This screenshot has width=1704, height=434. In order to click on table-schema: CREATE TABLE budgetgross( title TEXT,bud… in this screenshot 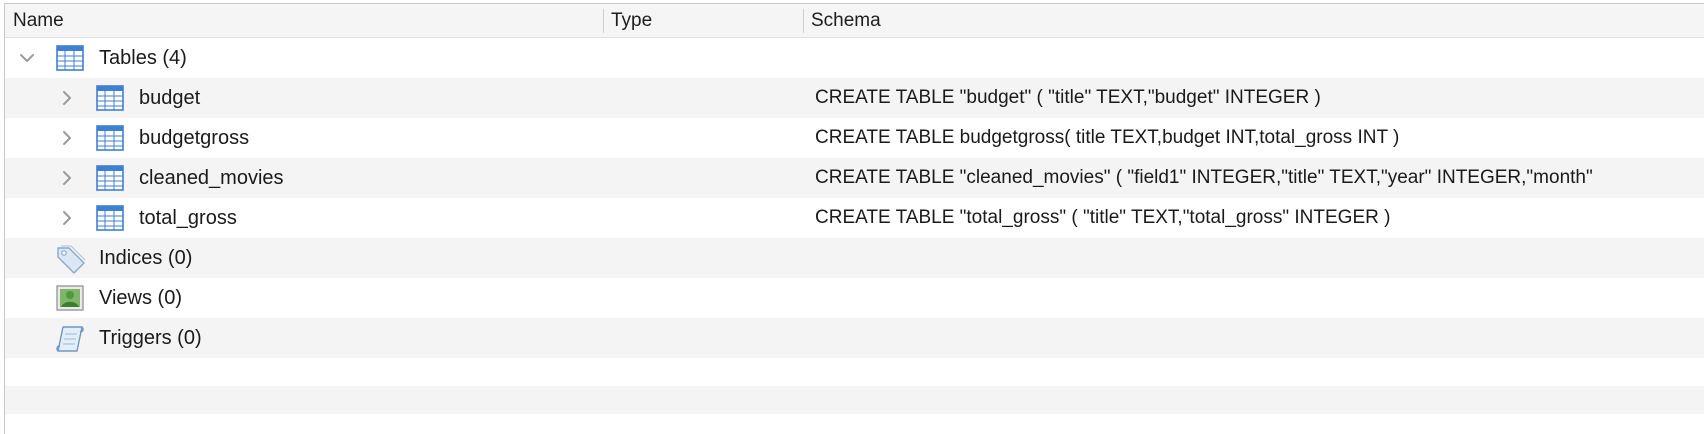, I will do `click(1107, 137)`.